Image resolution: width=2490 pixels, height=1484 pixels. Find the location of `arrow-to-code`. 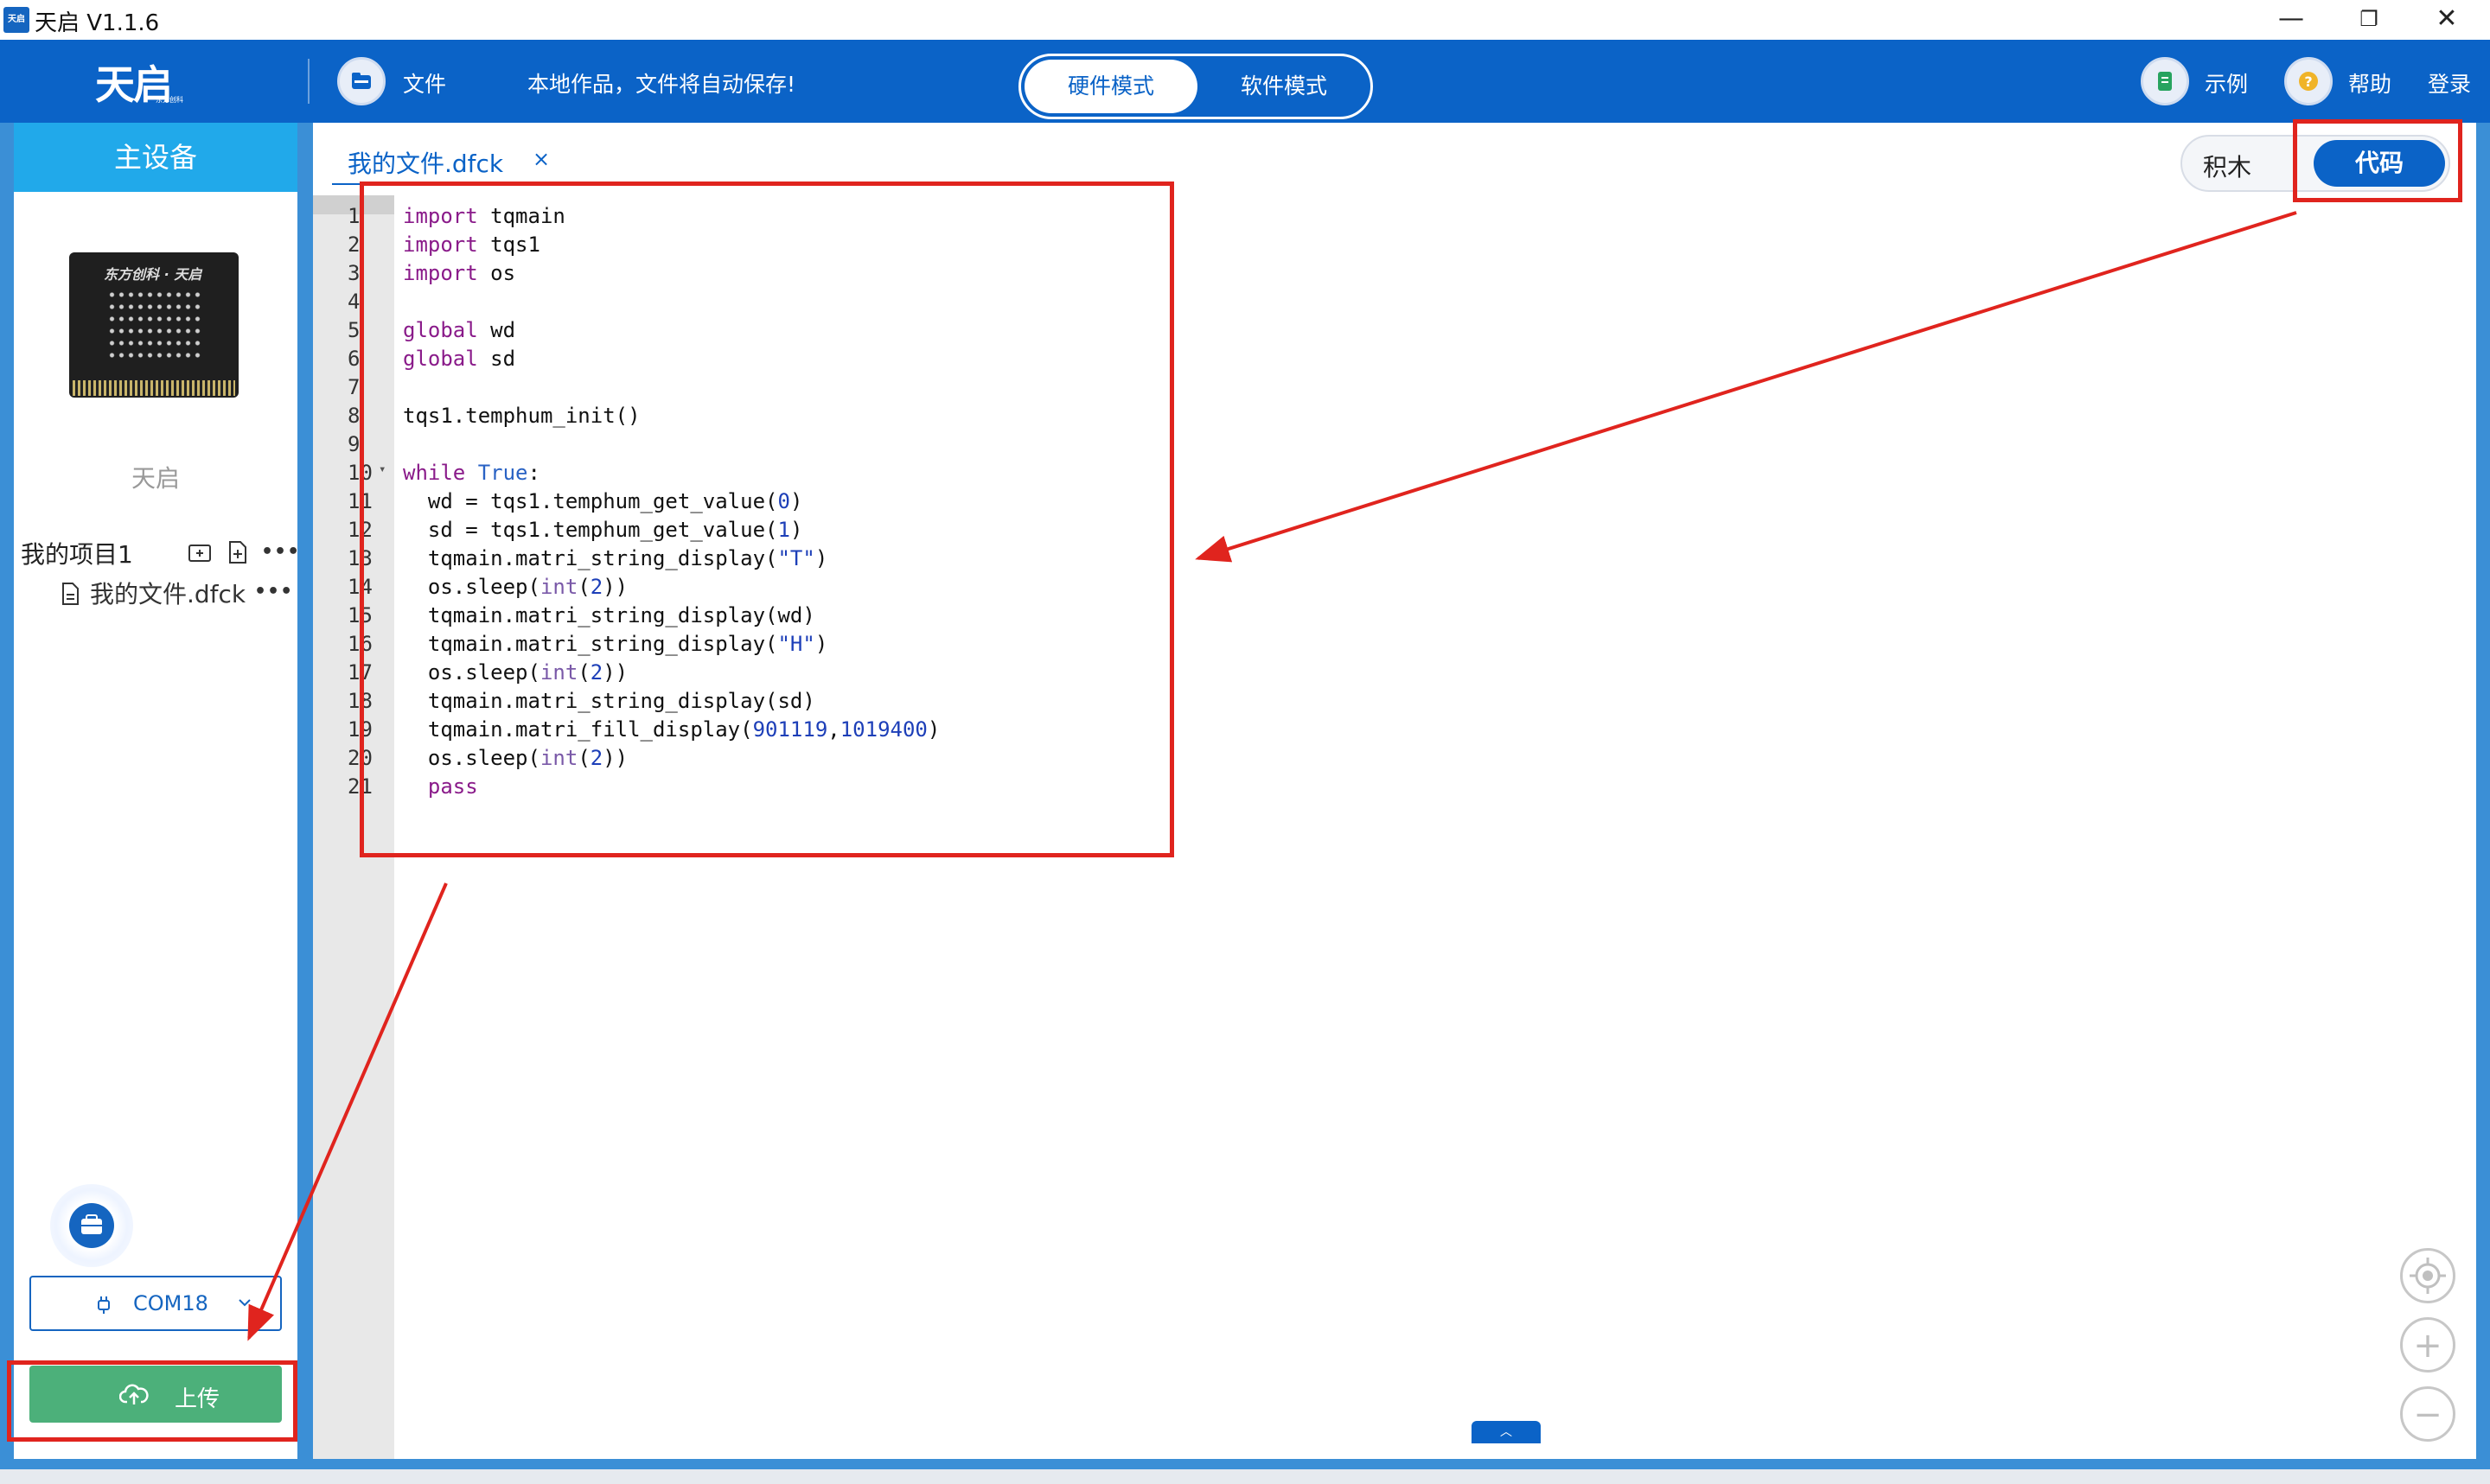

arrow-to-code is located at coordinates (1746, 387).